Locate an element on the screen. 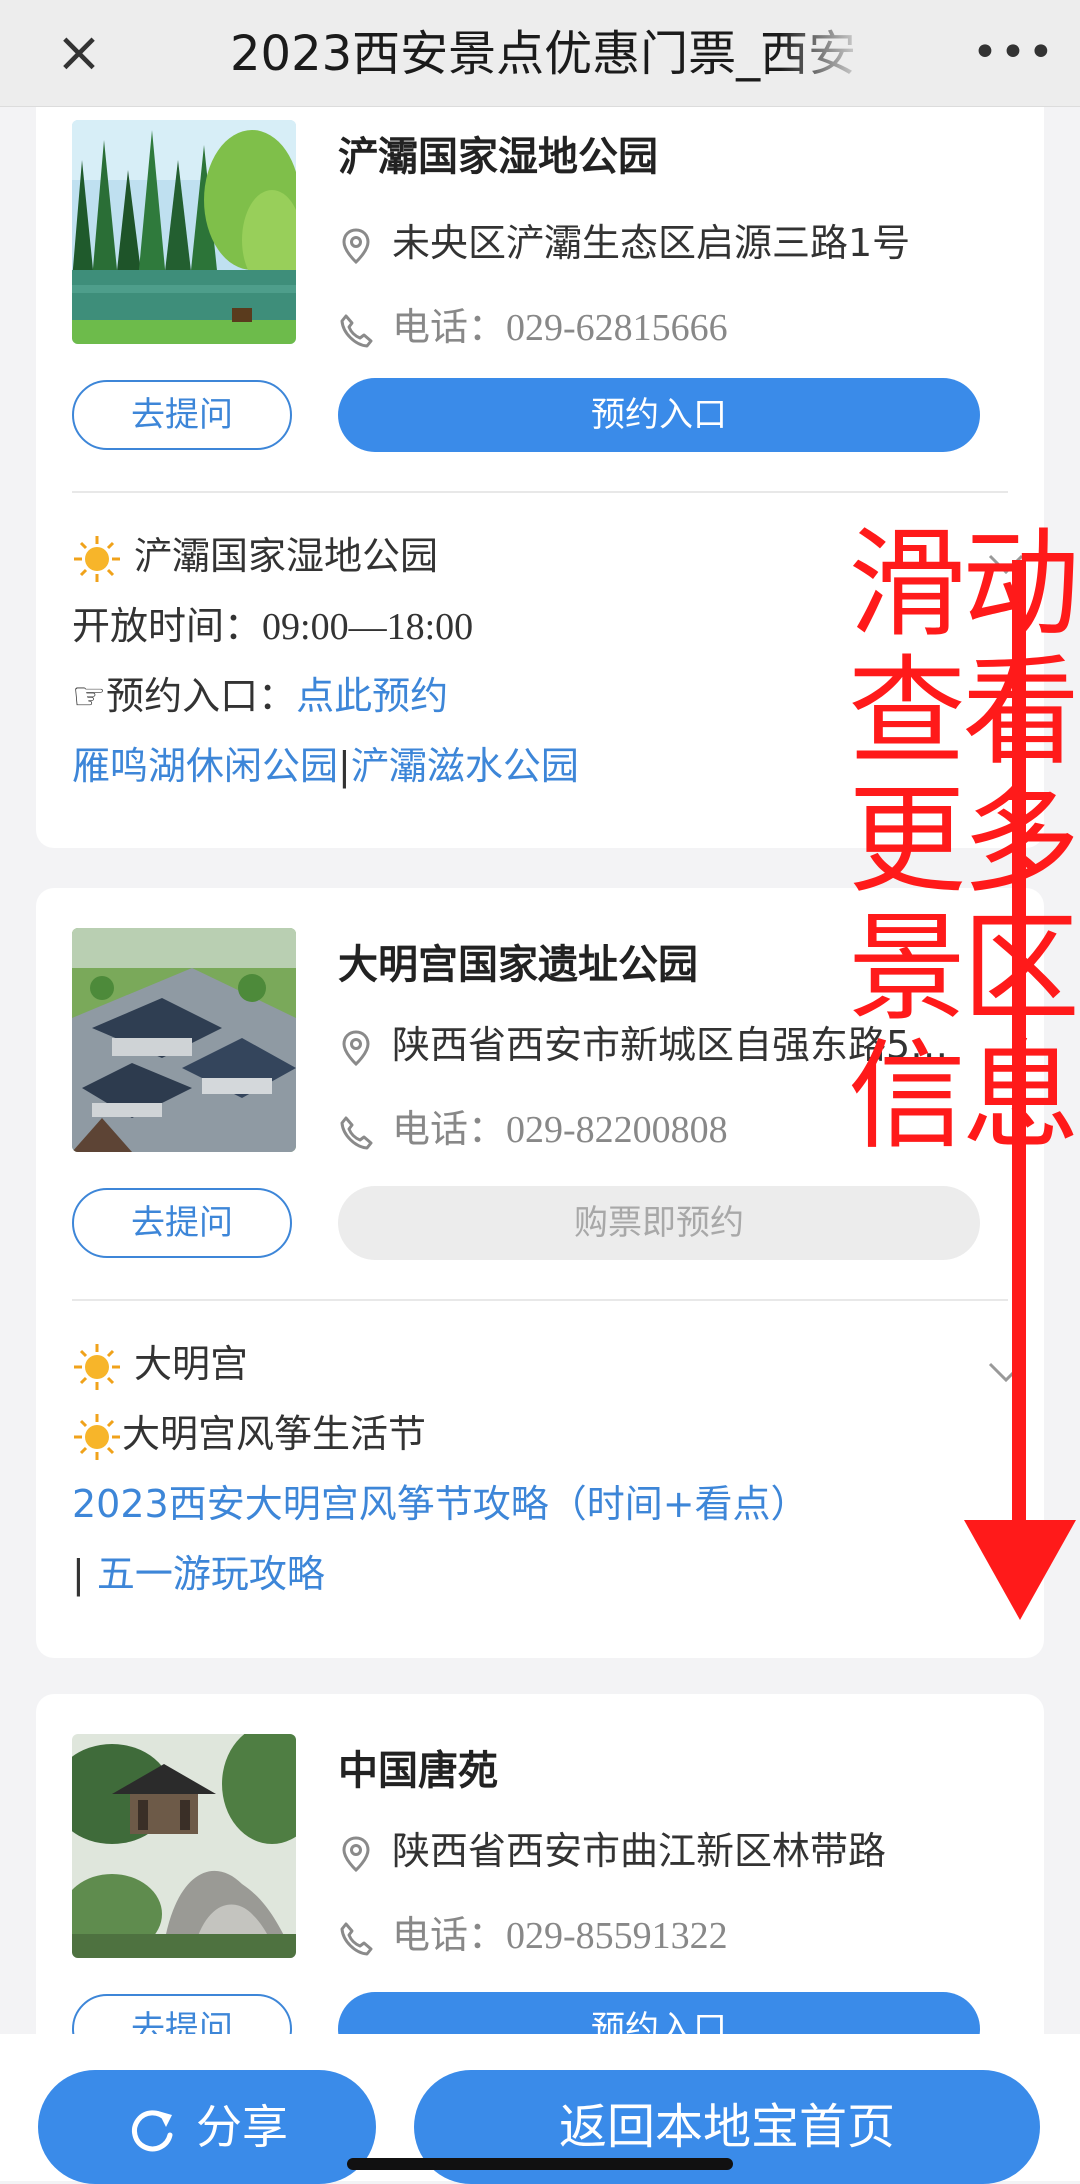 The width and height of the screenshot is (1080, 2184). related-link: 浐灞滋水公园 is located at coordinates (465, 766).